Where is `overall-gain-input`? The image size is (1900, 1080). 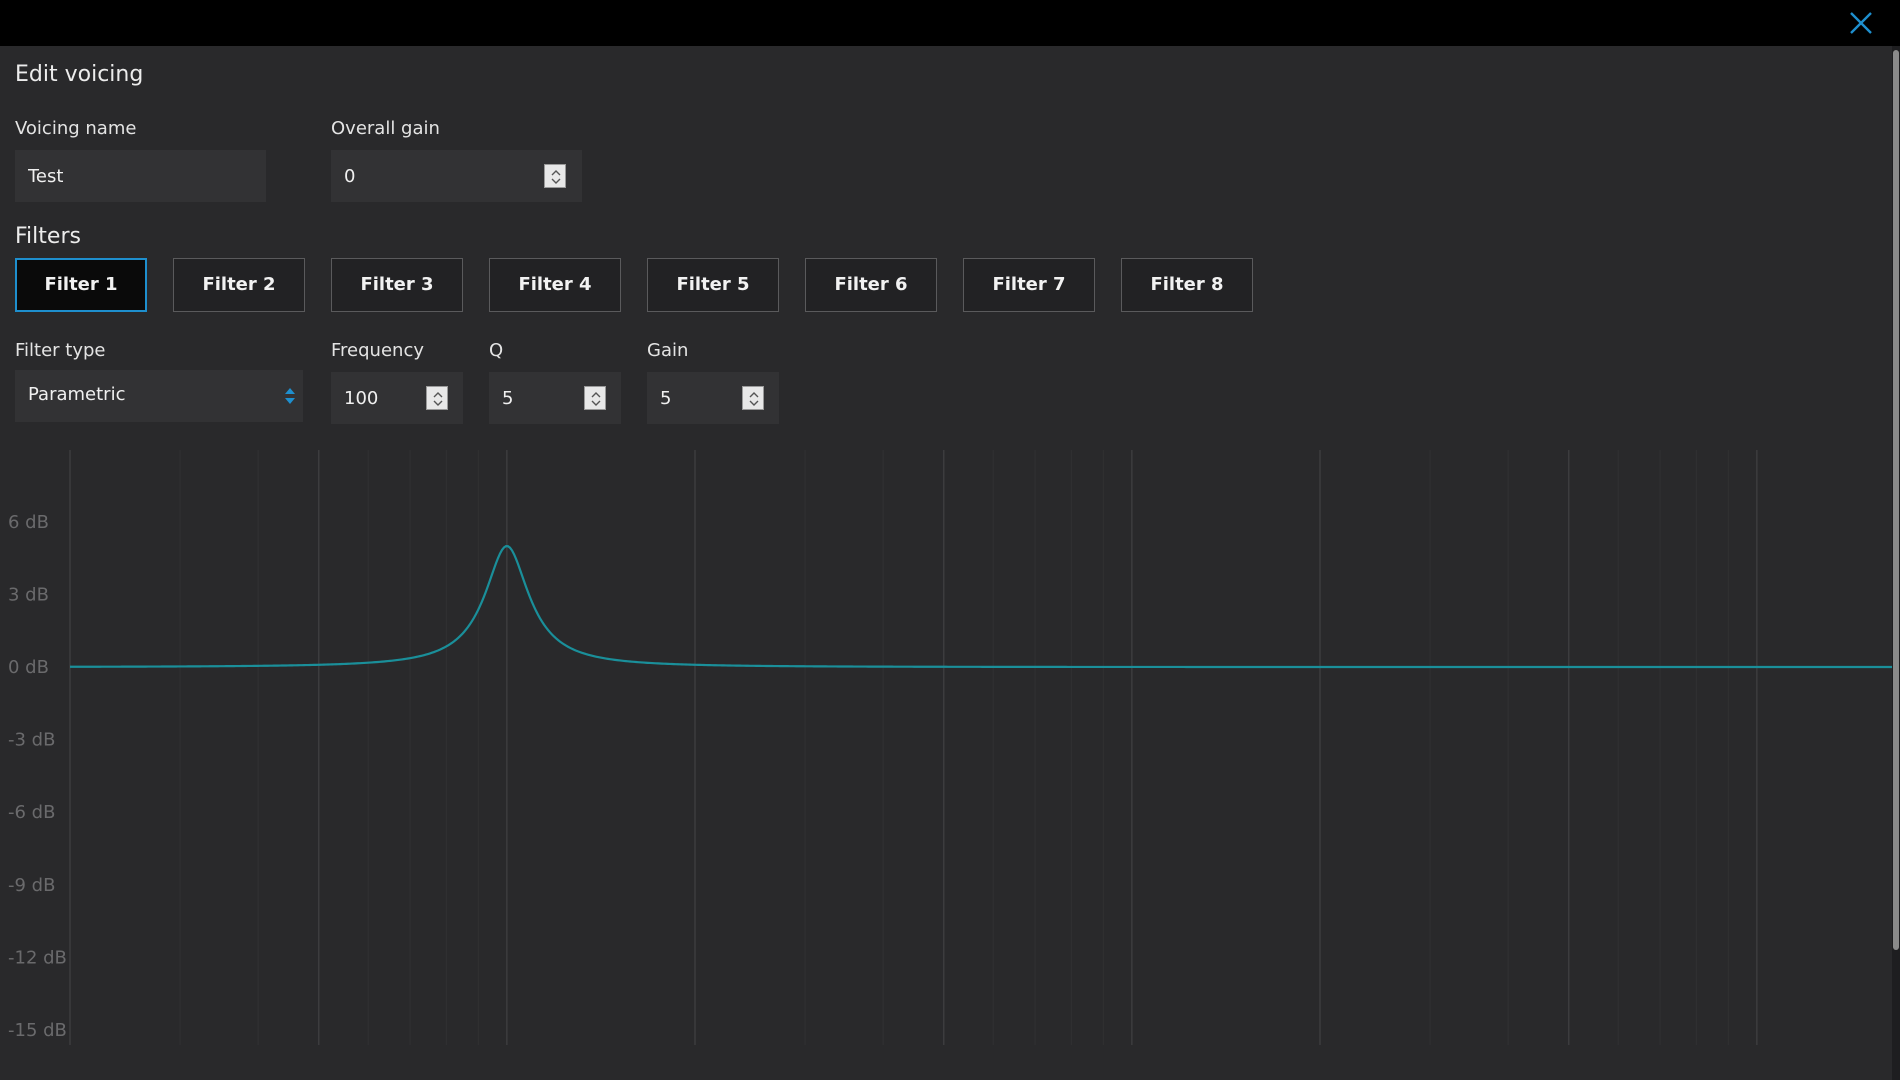 overall-gain-input is located at coordinates (431, 176).